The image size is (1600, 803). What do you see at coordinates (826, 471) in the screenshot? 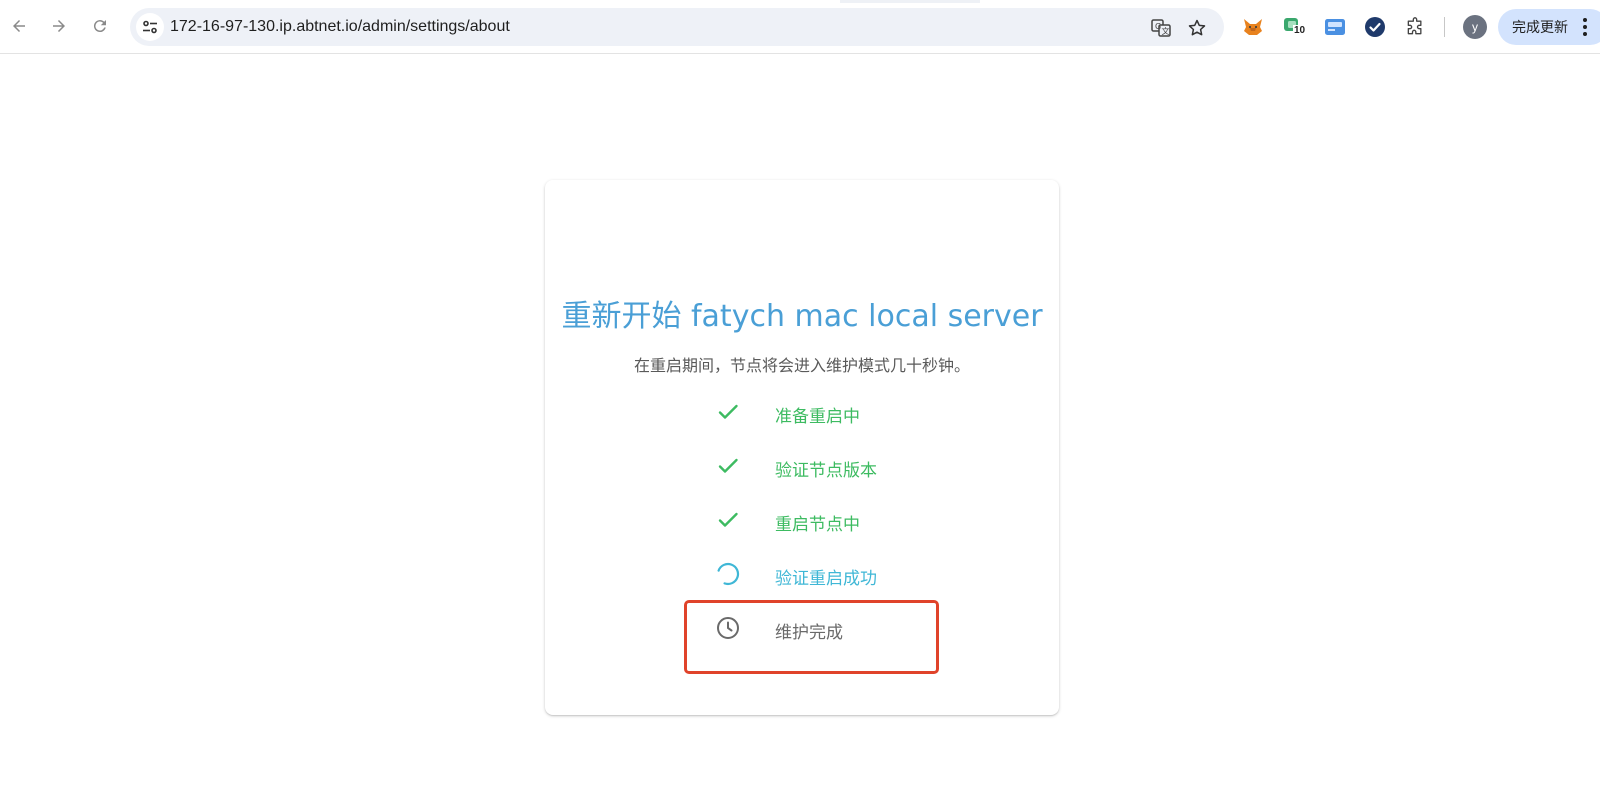
I see `step-label: 验证节点版本` at bounding box center [826, 471].